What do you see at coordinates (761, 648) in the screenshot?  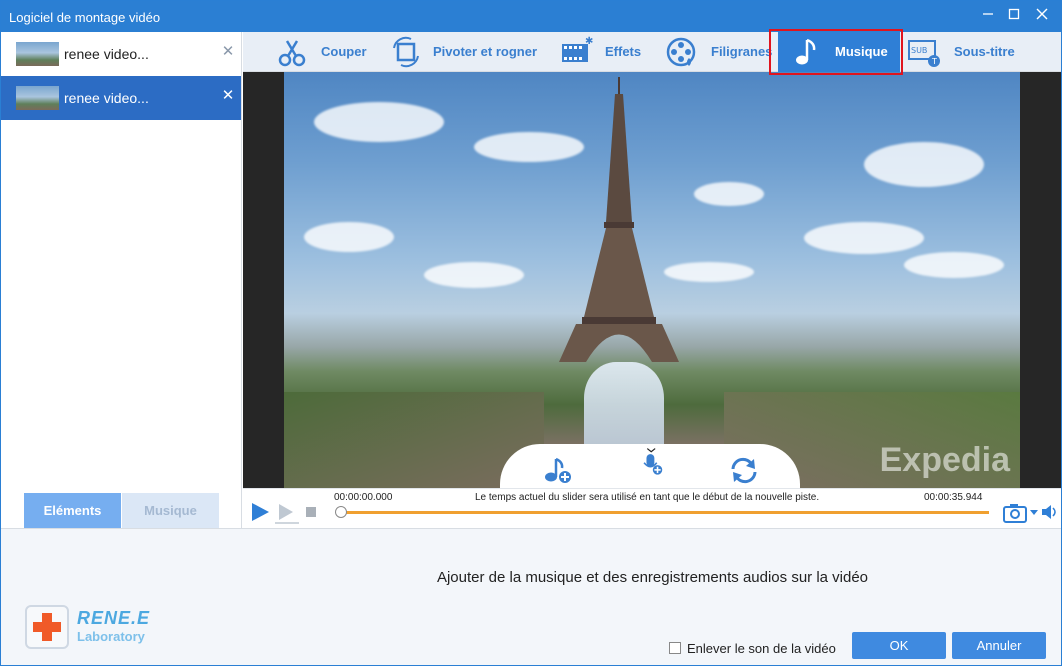 I see `mute-label: Enlever le son de la vidéo` at bounding box center [761, 648].